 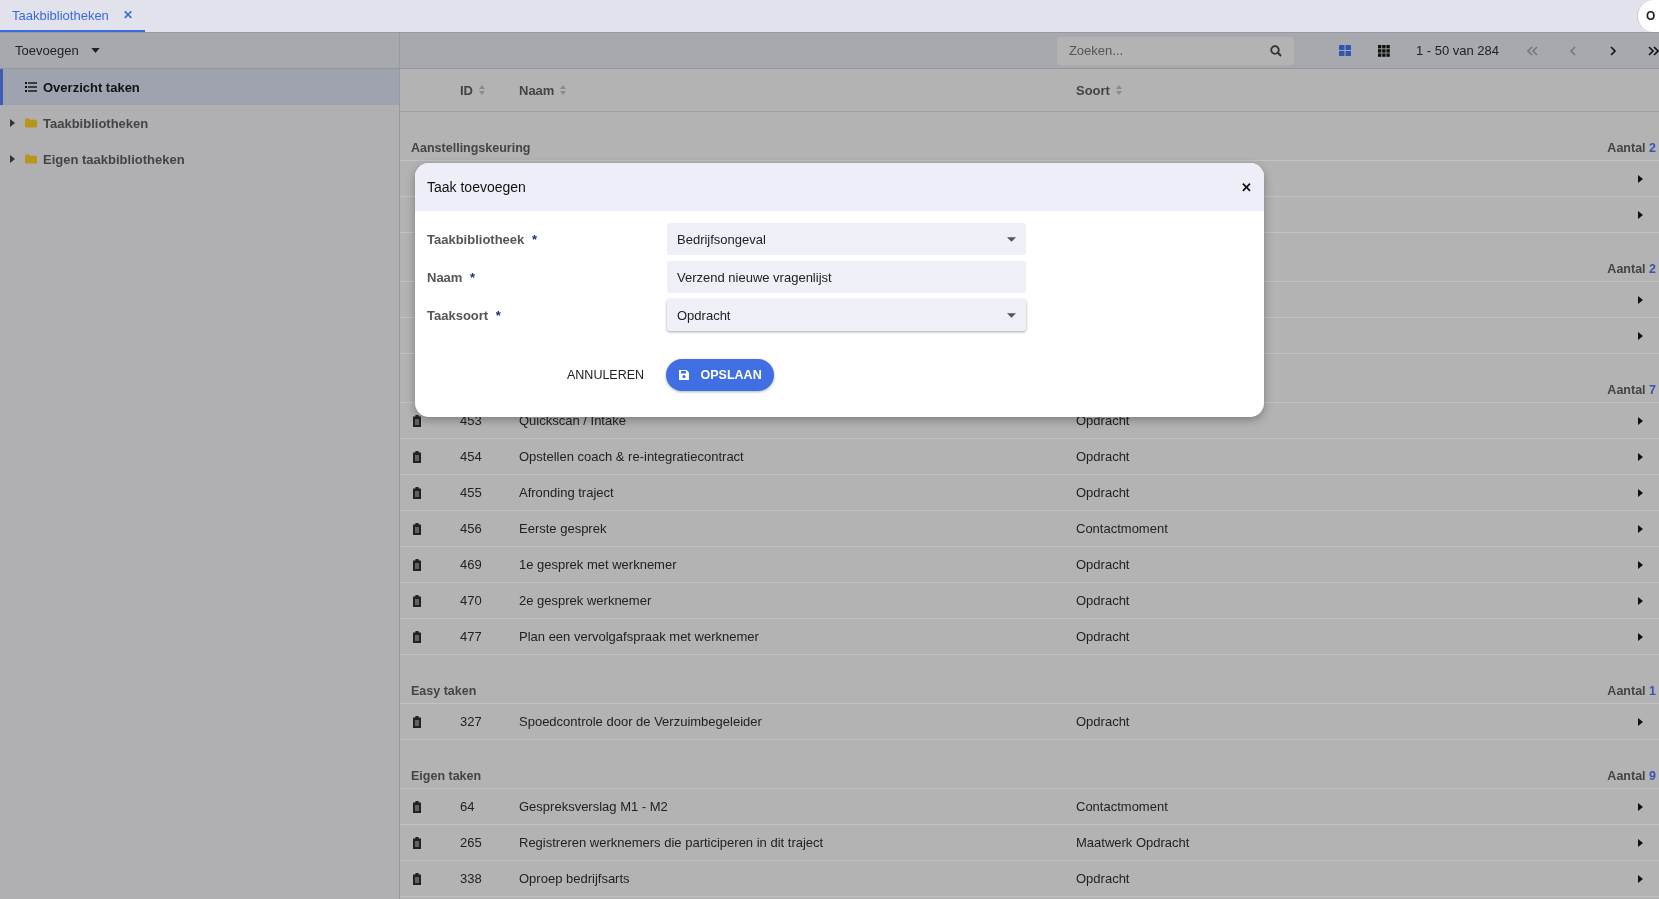 What do you see at coordinates (1029, 529) in the screenshot?
I see `table-row: 456 Eerste gesprek Contactmoment` at bounding box center [1029, 529].